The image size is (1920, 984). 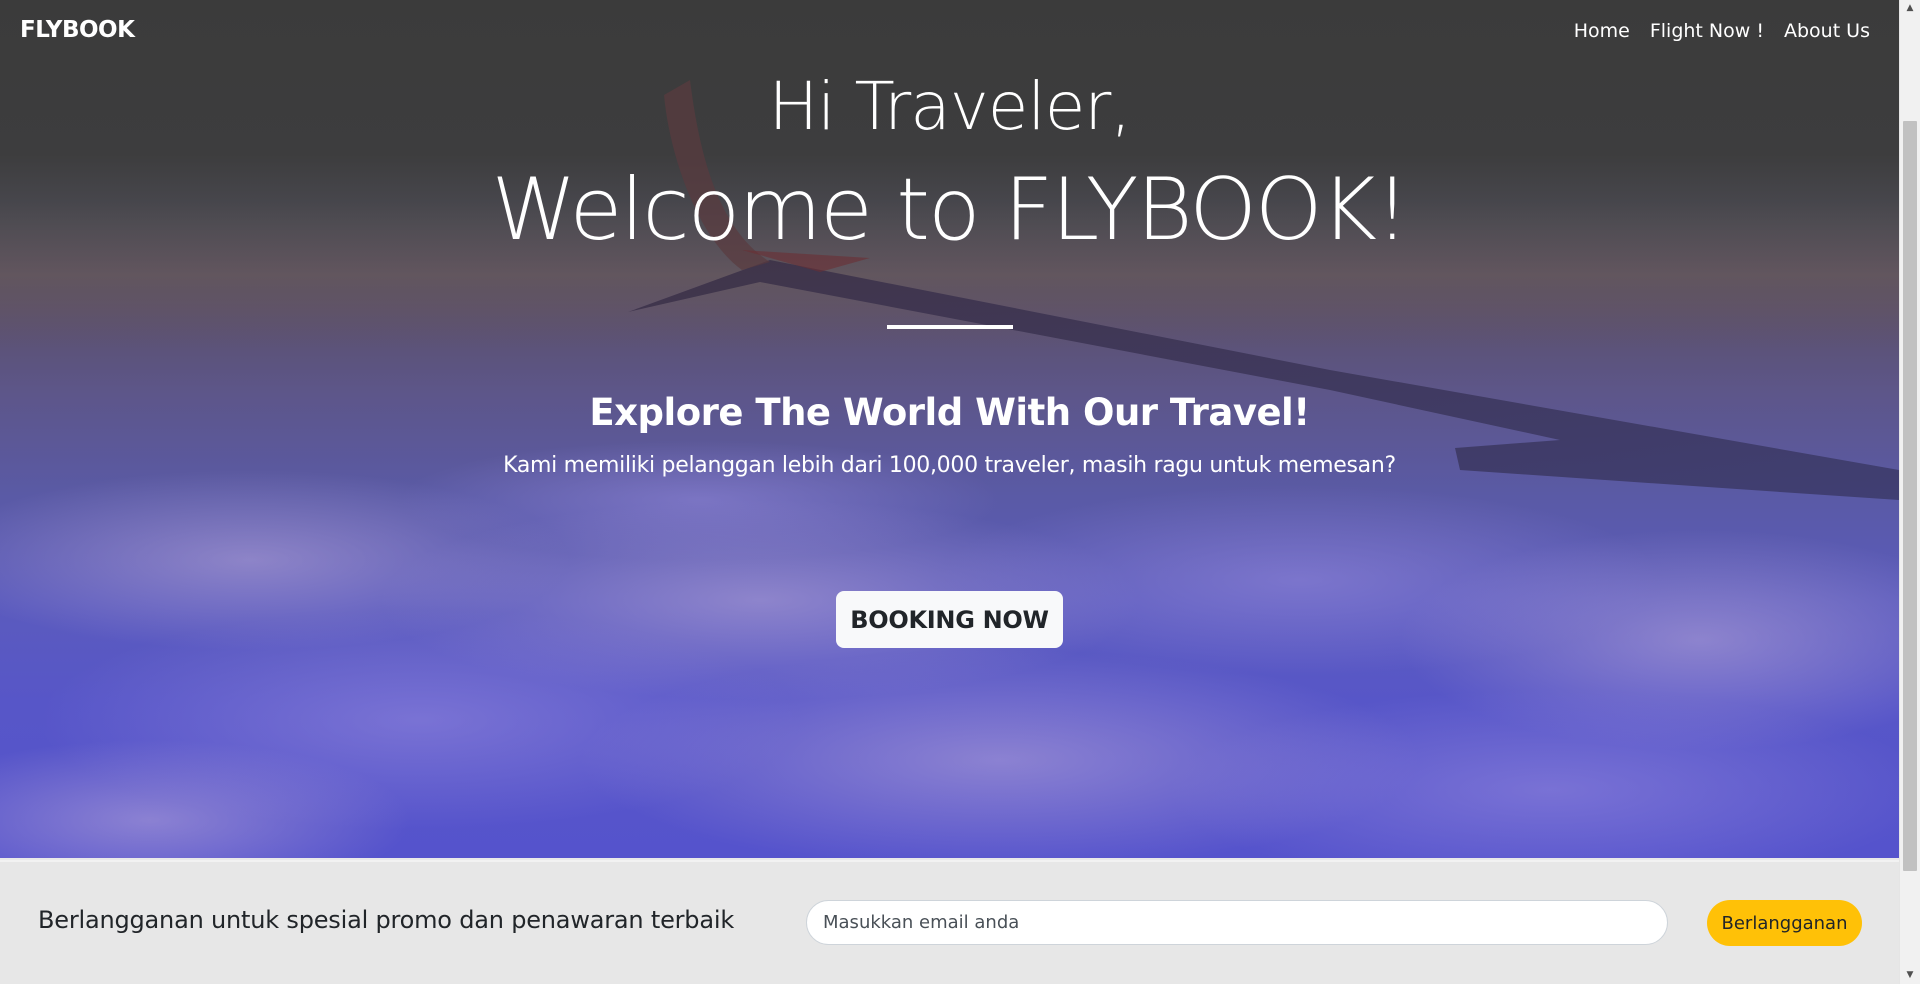 What do you see at coordinates (950, 106) in the screenshot?
I see `hero-greeting: Hi Traveler,` at bounding box center [950, 106].